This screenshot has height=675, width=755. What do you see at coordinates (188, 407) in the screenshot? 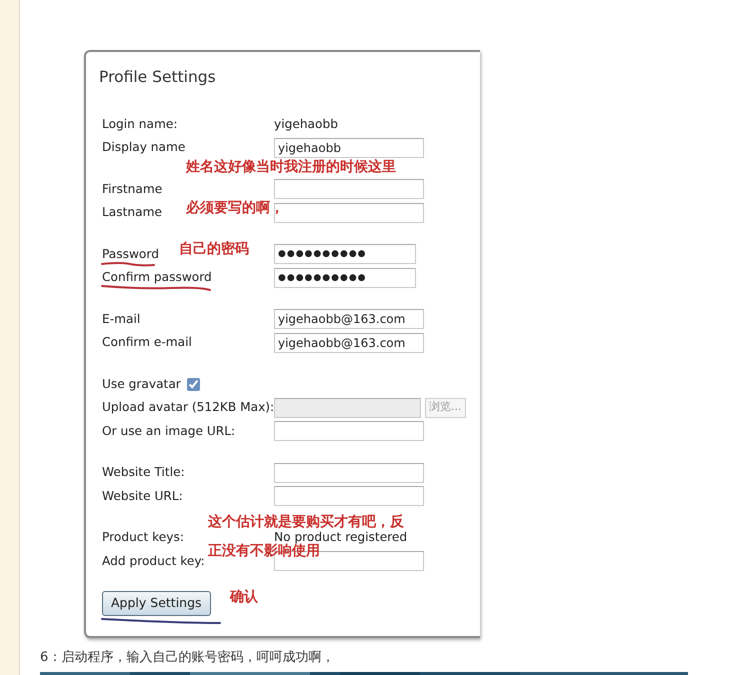
I see `field-label: Upload avatar (512KB Max):` at bounding box center [188, 407].